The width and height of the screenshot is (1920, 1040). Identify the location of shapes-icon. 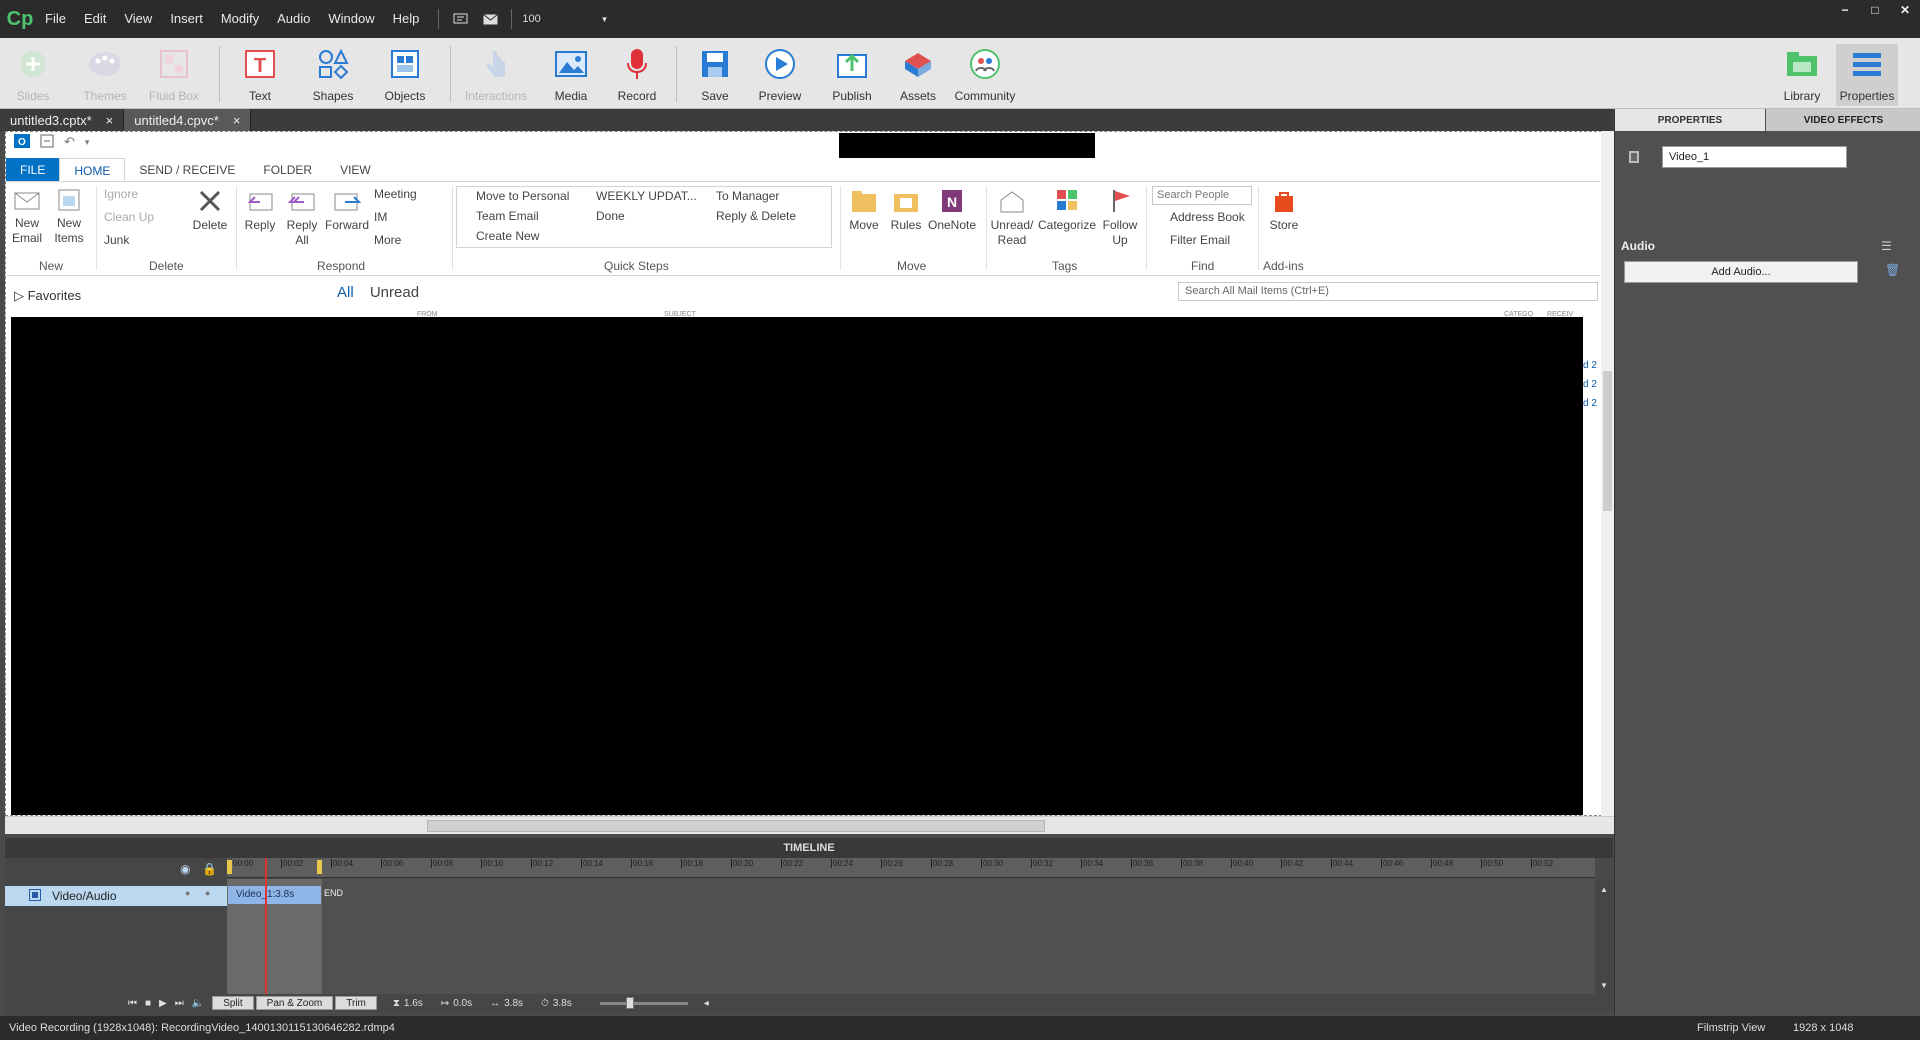
(333, 64).